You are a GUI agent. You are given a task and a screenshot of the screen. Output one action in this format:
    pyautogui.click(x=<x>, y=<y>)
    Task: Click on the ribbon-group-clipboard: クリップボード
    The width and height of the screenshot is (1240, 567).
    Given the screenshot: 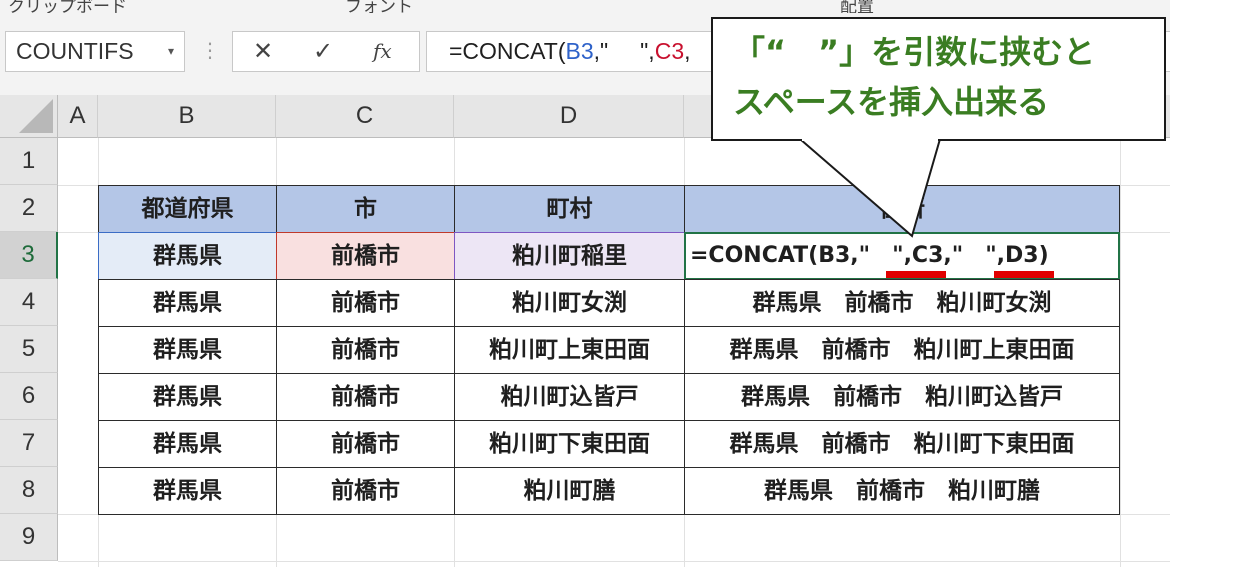 What is the action you would take?
    pyautogui.click(x=67, y=7)
    